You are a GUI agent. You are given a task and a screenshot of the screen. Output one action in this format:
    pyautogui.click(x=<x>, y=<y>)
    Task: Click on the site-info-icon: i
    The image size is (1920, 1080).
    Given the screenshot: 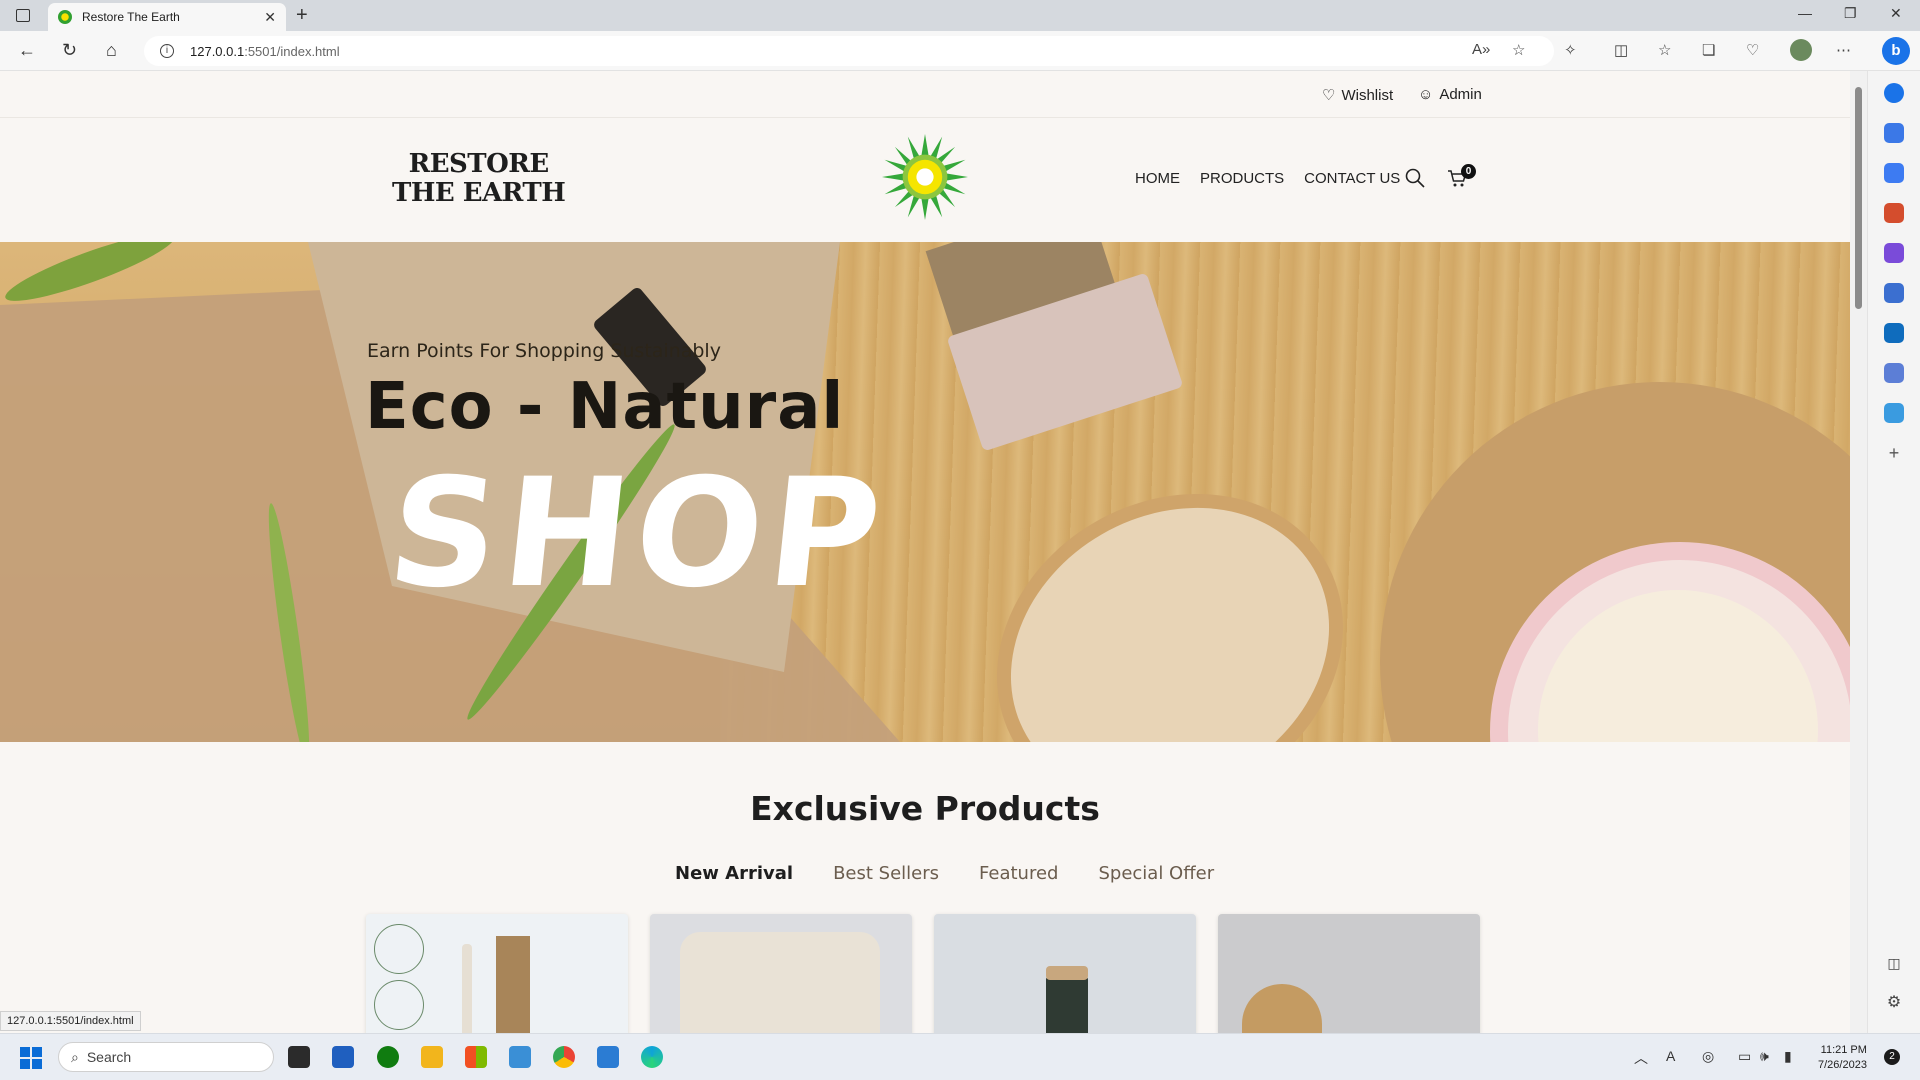 What is the action you would take?
    pyautogui.click(x=167, y=51)
    